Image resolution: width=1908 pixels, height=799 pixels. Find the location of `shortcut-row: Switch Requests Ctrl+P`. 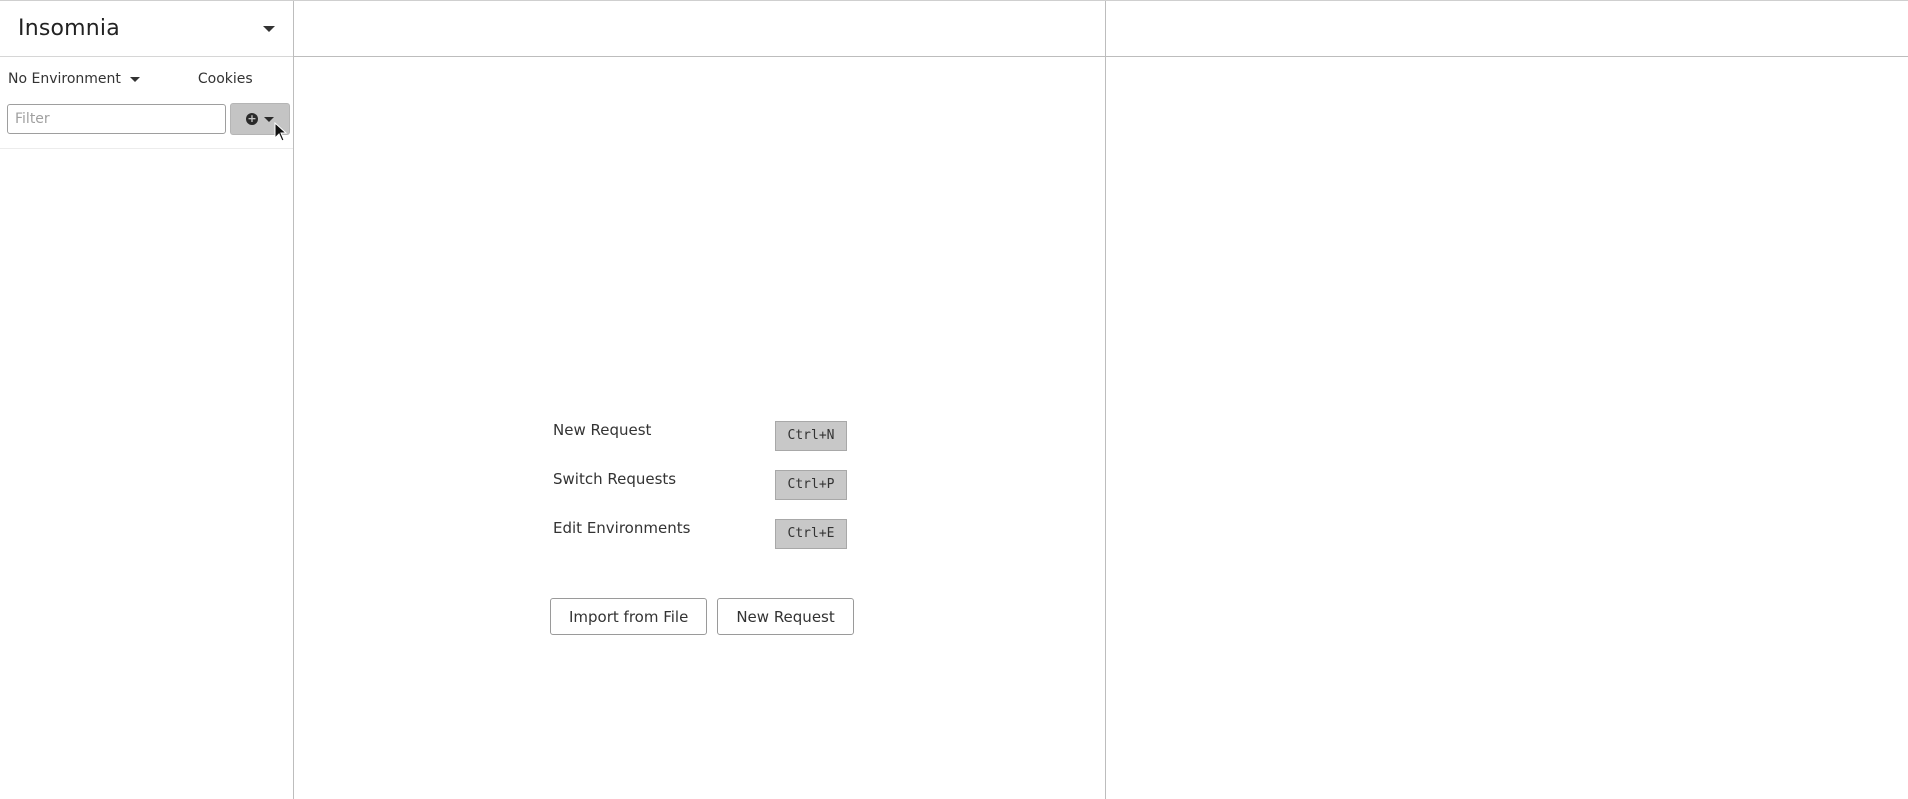

shortcut-row: Switch Requests Ctrl+P is located at coordinates (713, 484).